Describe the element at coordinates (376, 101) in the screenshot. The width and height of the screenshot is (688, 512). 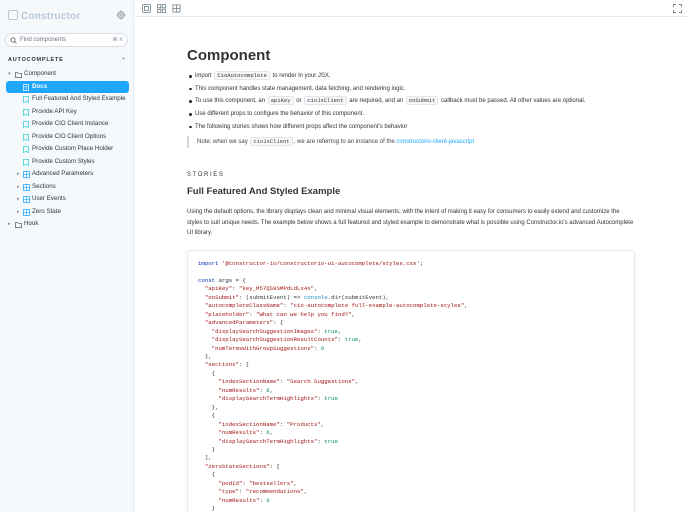
I see `bullet-text: are required, and an` at that location.